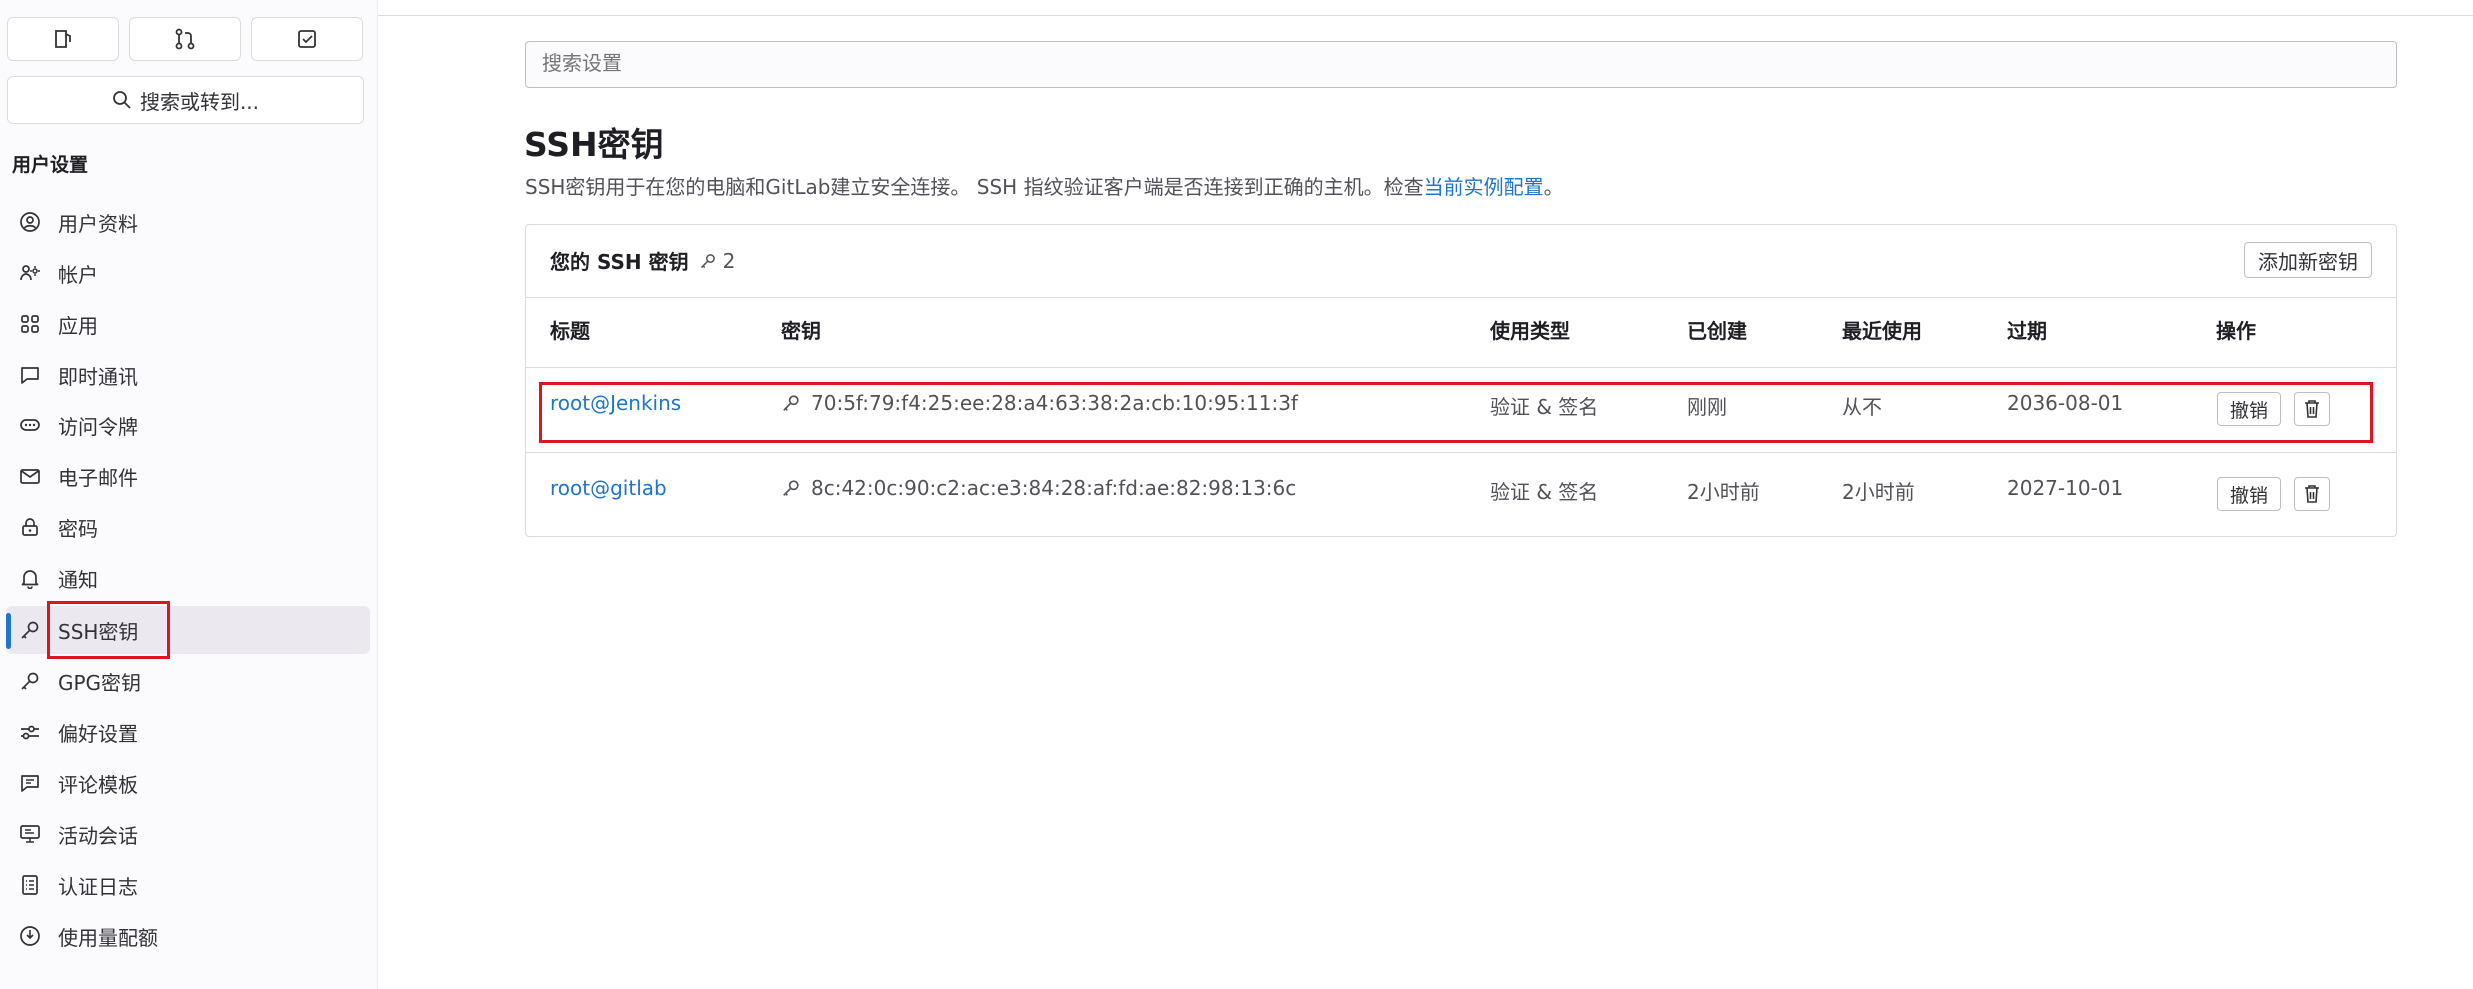 Image resolution: width=2473 pixels, height=989 pixels. What do you see at coordinates (717, 260) in the screenshot?
I see `key-count-badge: 2` at bounding box center [717, 260].